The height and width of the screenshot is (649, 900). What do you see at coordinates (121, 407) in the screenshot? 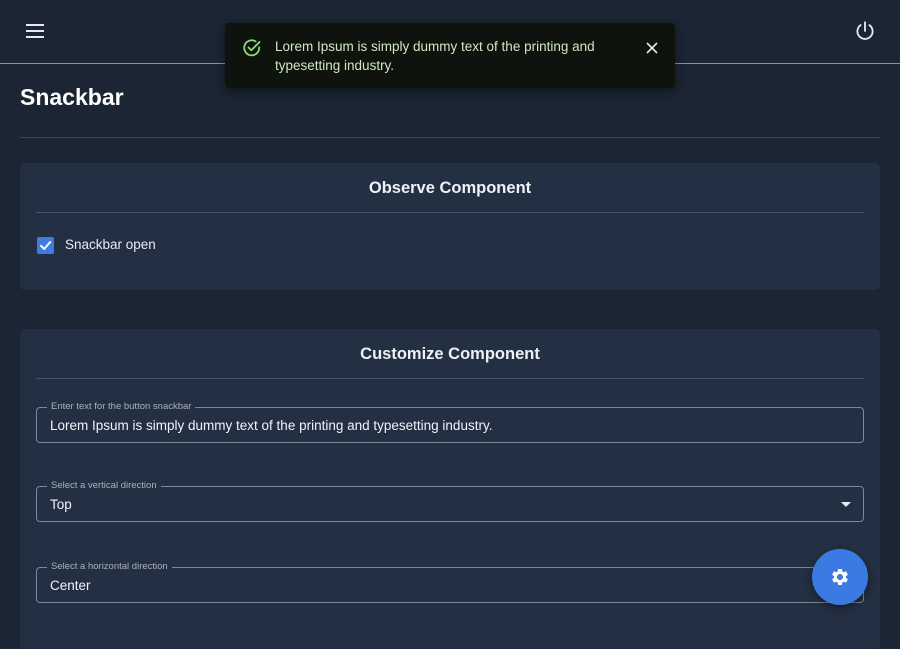
I see `snackbar-text-label: Enter text for the button snackbar` at bounding box center [121, 407].